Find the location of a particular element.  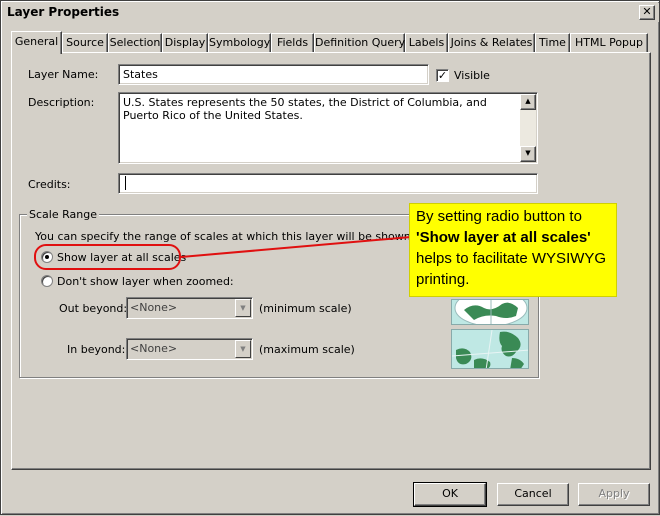

check-icon: ✓ is located at coordinates (442, 75).